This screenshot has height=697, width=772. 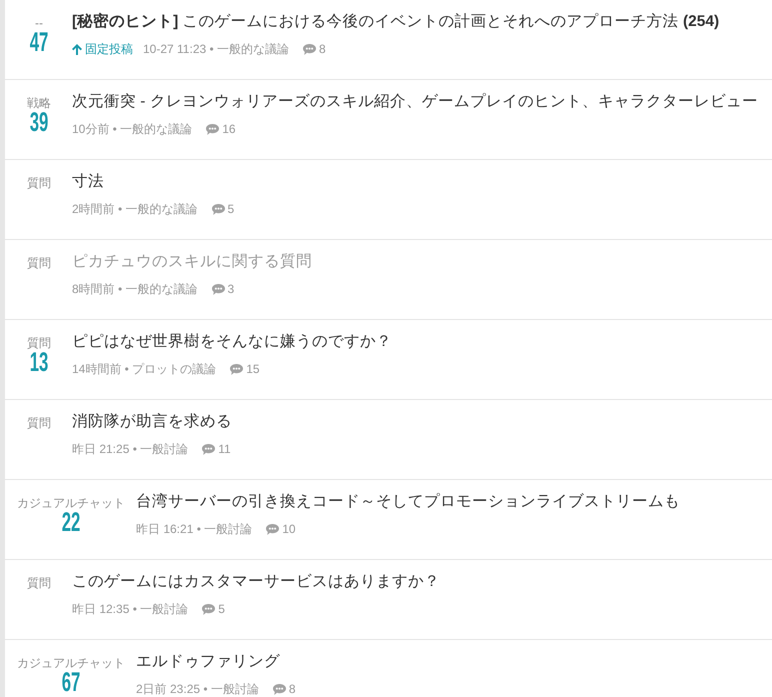 What do you see at coordinates (396, 22) in the screenshot?
I see `topic-title: [秘密のヒント] このゲームにおける今後のイベントの計画とそれへのアプローチ方法 (254)` at bounding box center [396, 22].